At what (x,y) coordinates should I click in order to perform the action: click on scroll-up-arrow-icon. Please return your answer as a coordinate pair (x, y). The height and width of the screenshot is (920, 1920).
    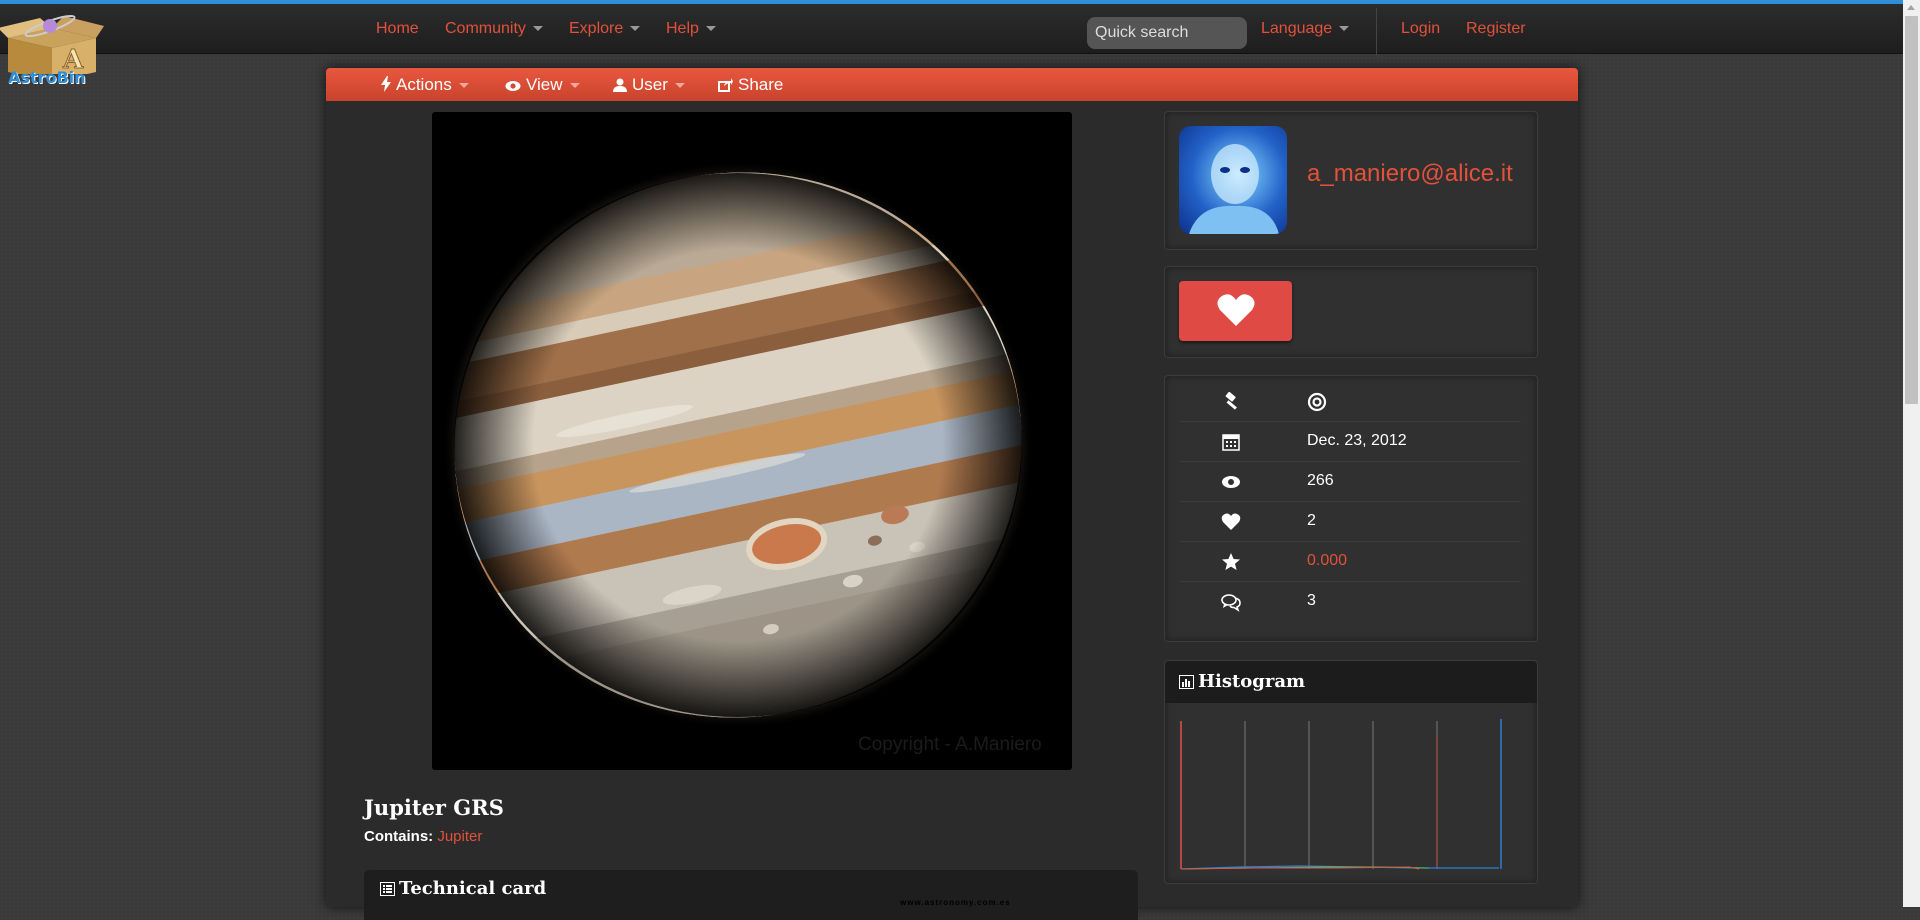
    Looking at the image, I should click on (1911, 7).